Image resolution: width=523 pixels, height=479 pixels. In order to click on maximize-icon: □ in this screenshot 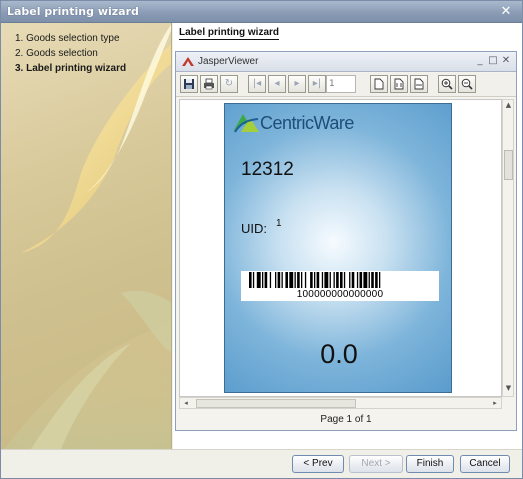, I will do `click(493, 61)`.